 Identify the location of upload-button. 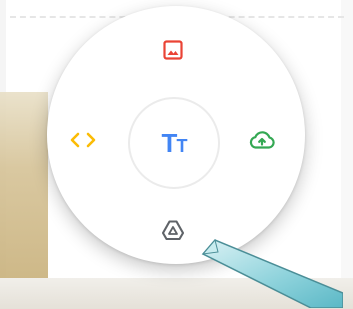
(262, 142).